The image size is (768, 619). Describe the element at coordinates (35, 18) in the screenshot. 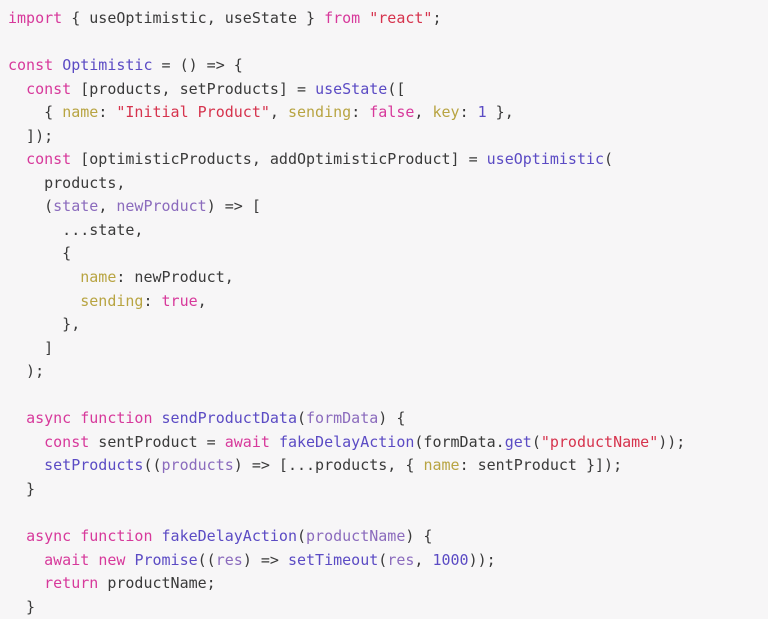

I see `code-token-keyword: import` at that location.